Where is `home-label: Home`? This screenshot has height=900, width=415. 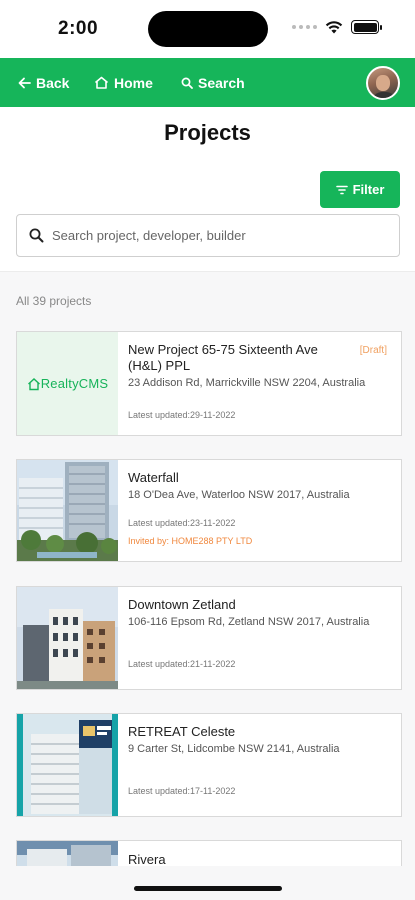 home-label: Home is located at coordinates (133, 82).